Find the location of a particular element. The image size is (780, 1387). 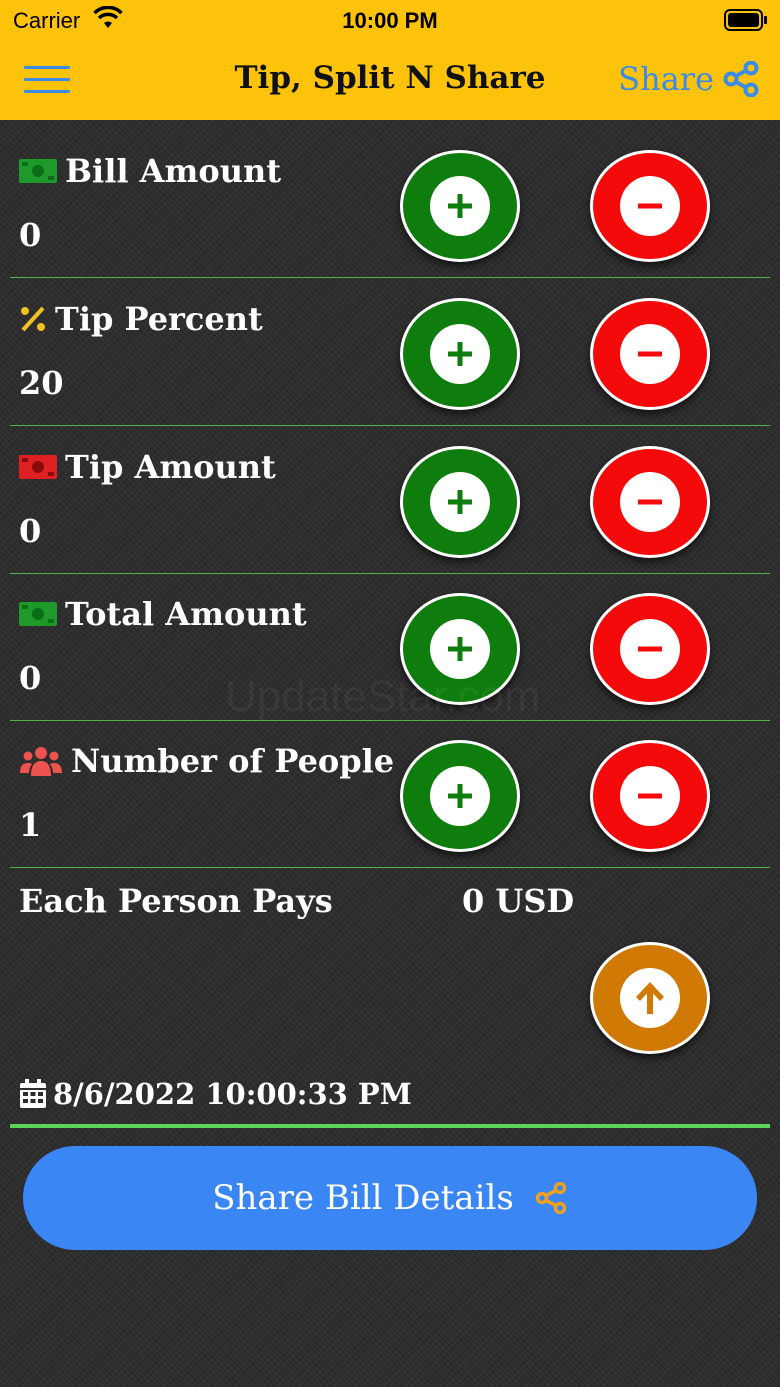

total-amount-minus-button is located at coordinates (650, 649).